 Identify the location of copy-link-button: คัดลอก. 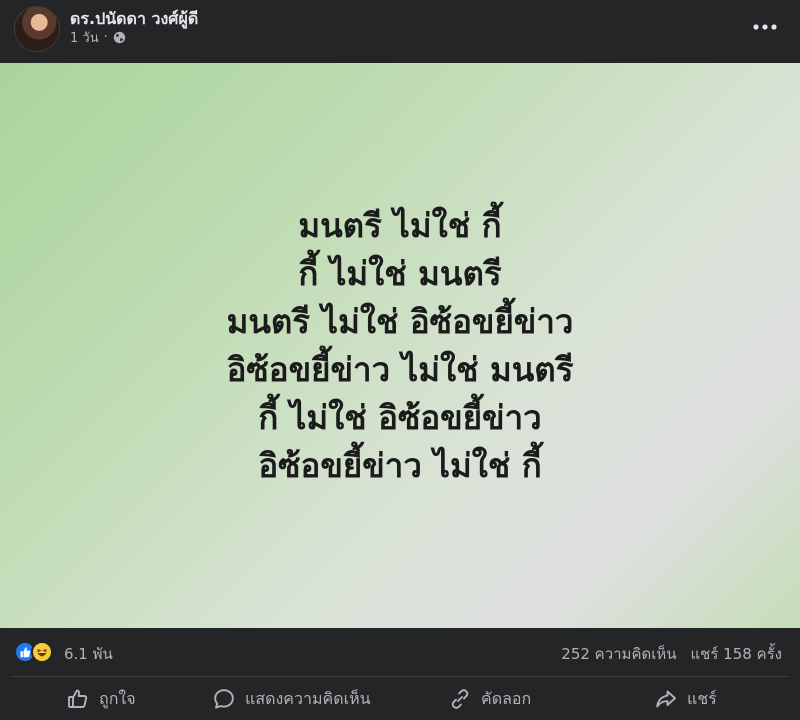
(489, 699).